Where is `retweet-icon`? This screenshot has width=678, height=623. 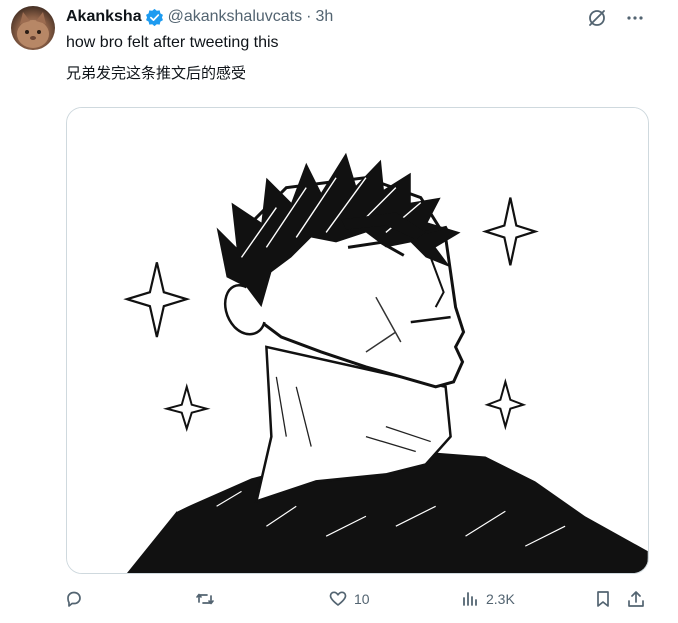
retweet-icon is located at coordinates (205, 599).